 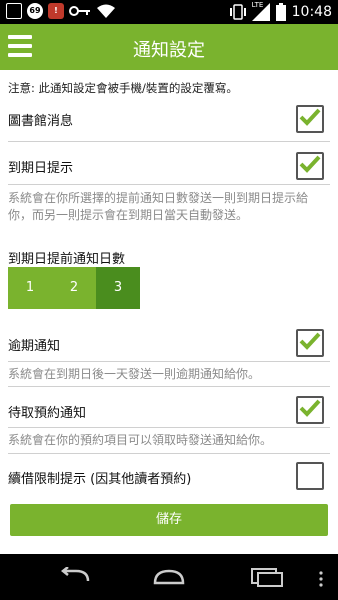 I want to click on day-option-2: 2, so click(x=74, y=288).